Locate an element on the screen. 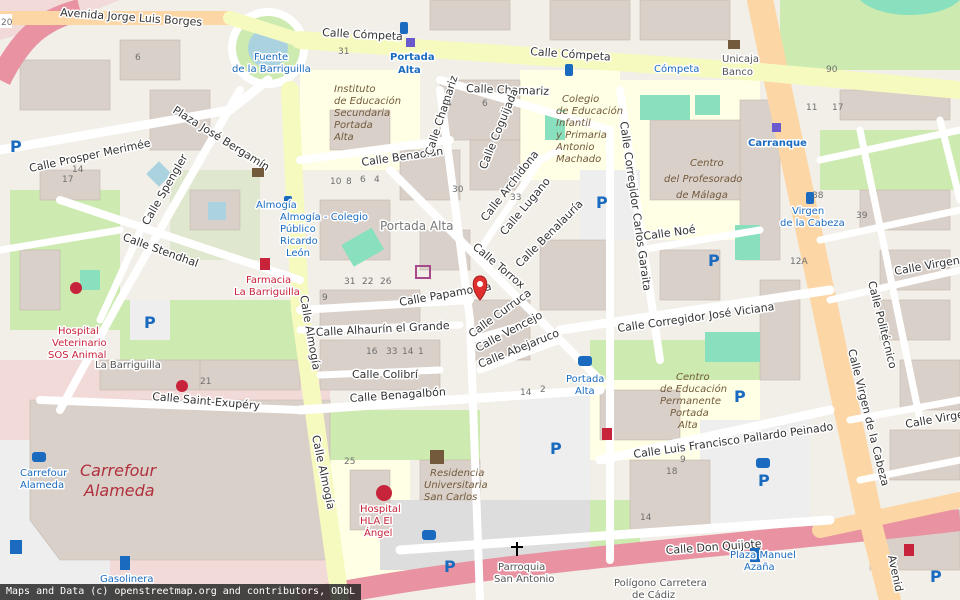 The height and width of the screenshot is (600, 960). bank-icon is located at coordinates (734, 44).